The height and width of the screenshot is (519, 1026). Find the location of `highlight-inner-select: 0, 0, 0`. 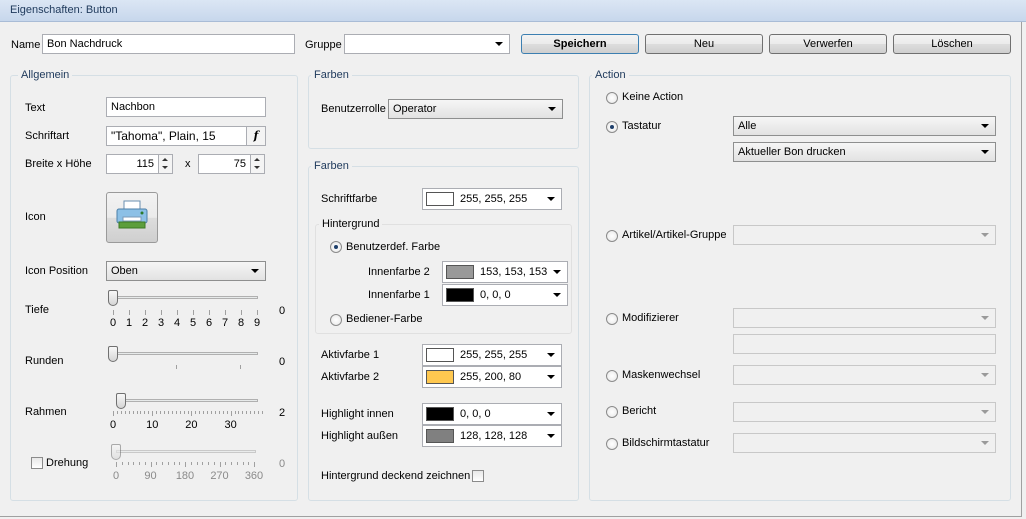

highlight-inner-select: 0, 0, 0 is located at coordinates (492, 414).